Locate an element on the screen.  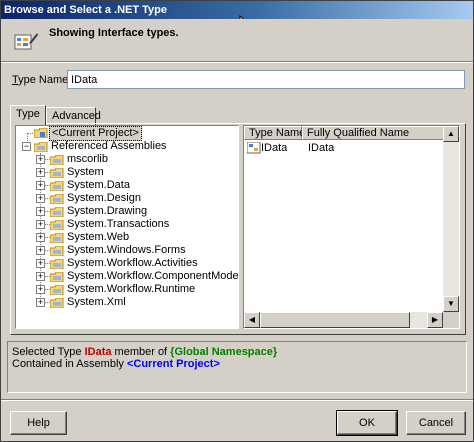
assembly-label: System.Web is located at coordinates (98, 237).